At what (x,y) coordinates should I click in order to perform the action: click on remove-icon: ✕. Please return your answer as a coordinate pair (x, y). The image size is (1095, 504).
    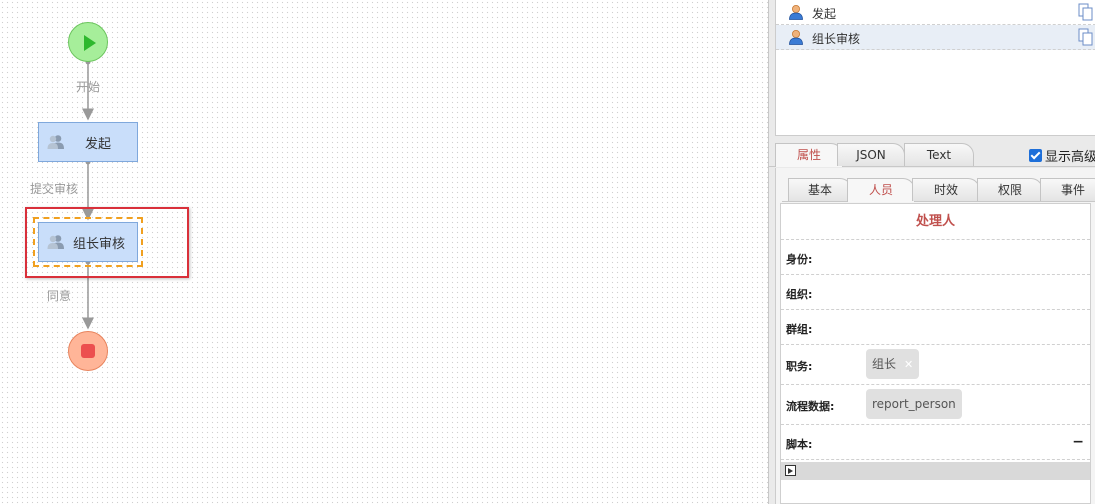
    Looking at the image, I should click on (908, 364).